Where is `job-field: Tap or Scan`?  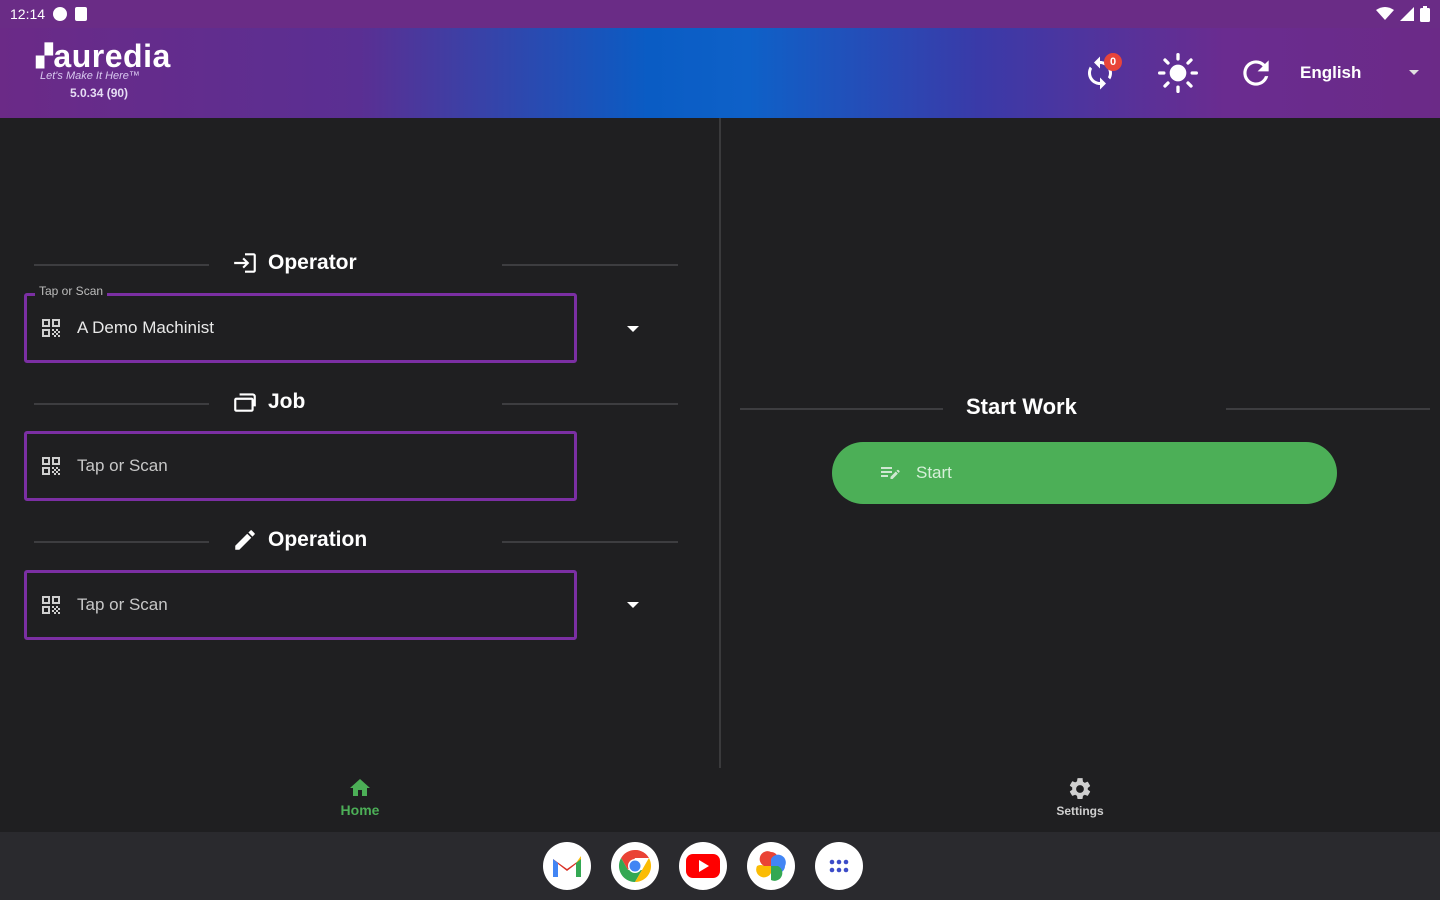
job-field: Tap or Scan is located at coordinates (300, 466).